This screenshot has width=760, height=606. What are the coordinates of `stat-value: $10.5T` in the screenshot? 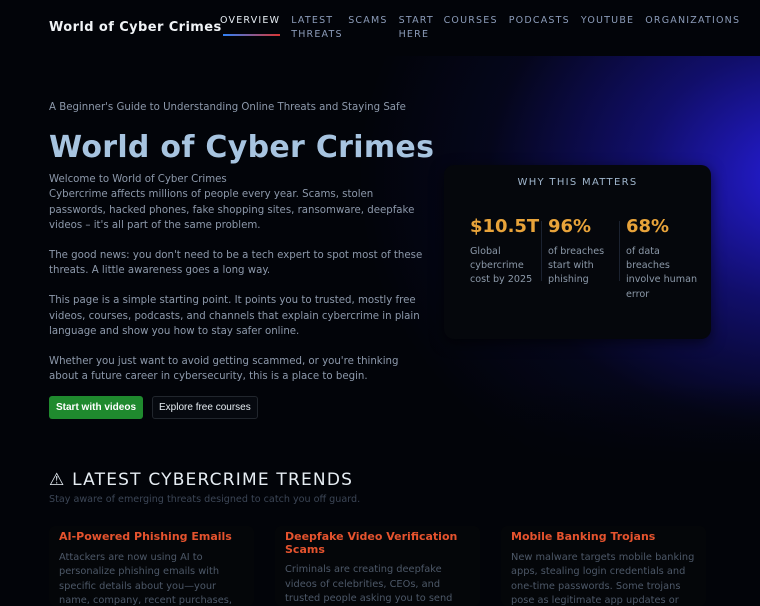 It's located at (506, 227).